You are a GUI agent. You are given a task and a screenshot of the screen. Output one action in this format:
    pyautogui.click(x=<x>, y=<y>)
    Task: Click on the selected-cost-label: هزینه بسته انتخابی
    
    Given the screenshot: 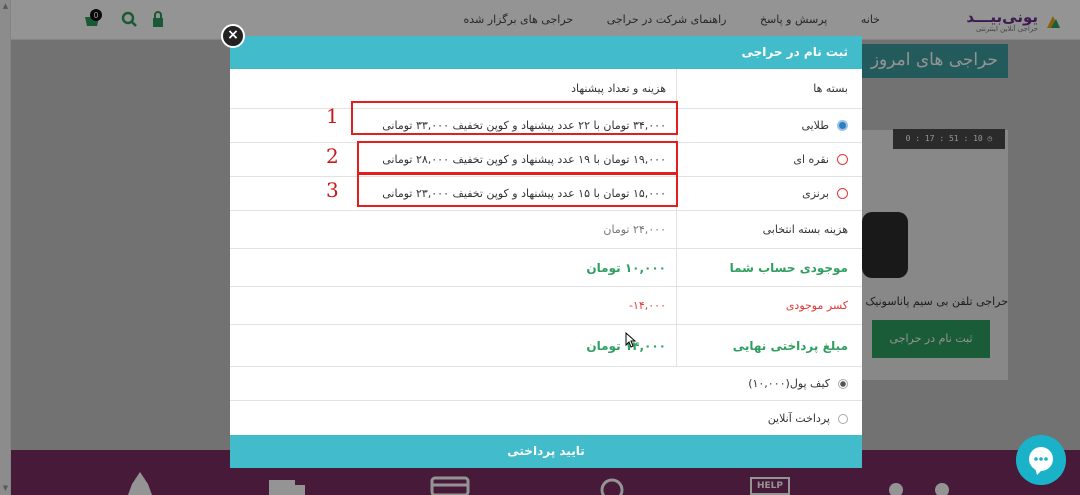 What is the action you would take?
    pyautogui.click(x=769, y=229)
    